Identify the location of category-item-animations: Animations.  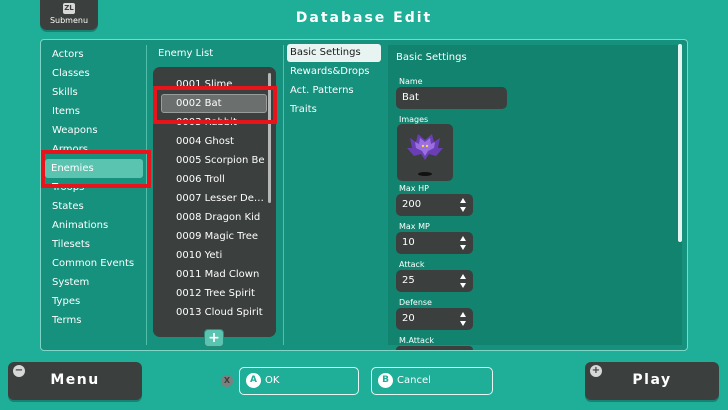
(97, 225).